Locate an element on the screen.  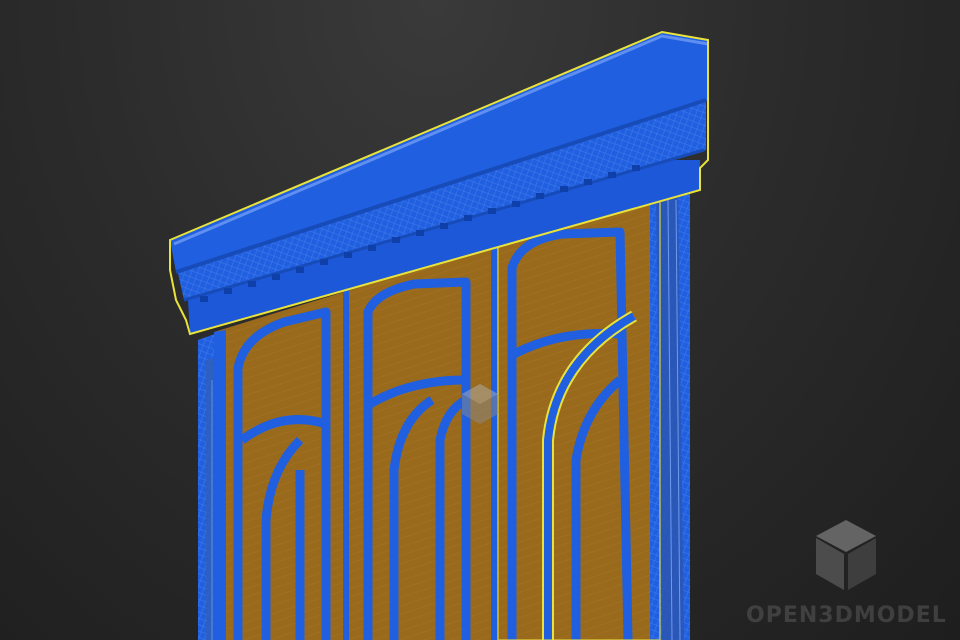
cube-icon is located at coordinates (846, 555).